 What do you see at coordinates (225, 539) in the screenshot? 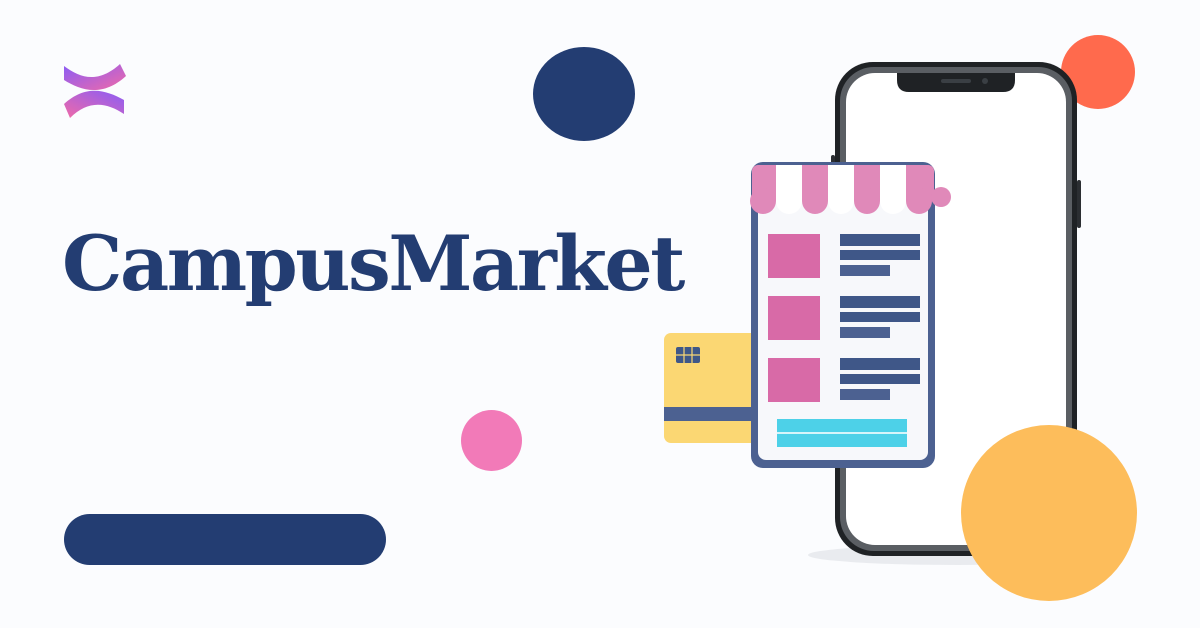
I see `decorative-pill` at bounding box center [225, 539].